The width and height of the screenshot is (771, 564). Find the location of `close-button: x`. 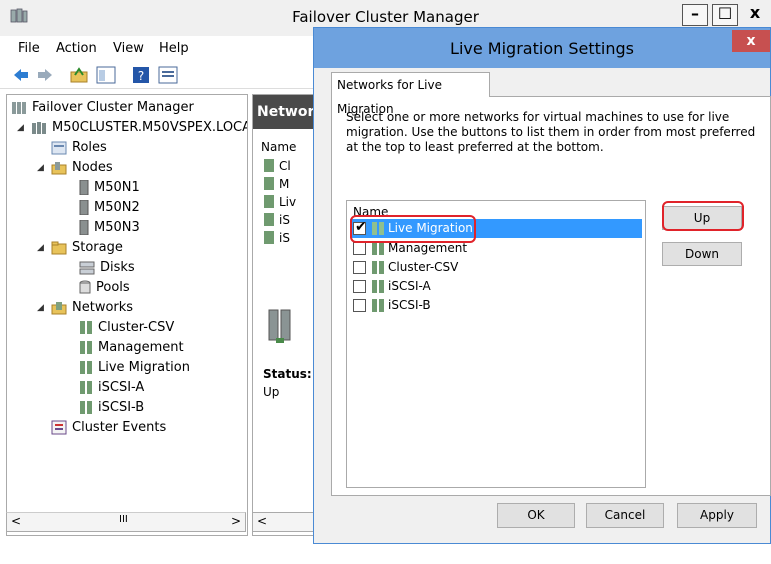

close-button: x is located at coordinates (755, 15).